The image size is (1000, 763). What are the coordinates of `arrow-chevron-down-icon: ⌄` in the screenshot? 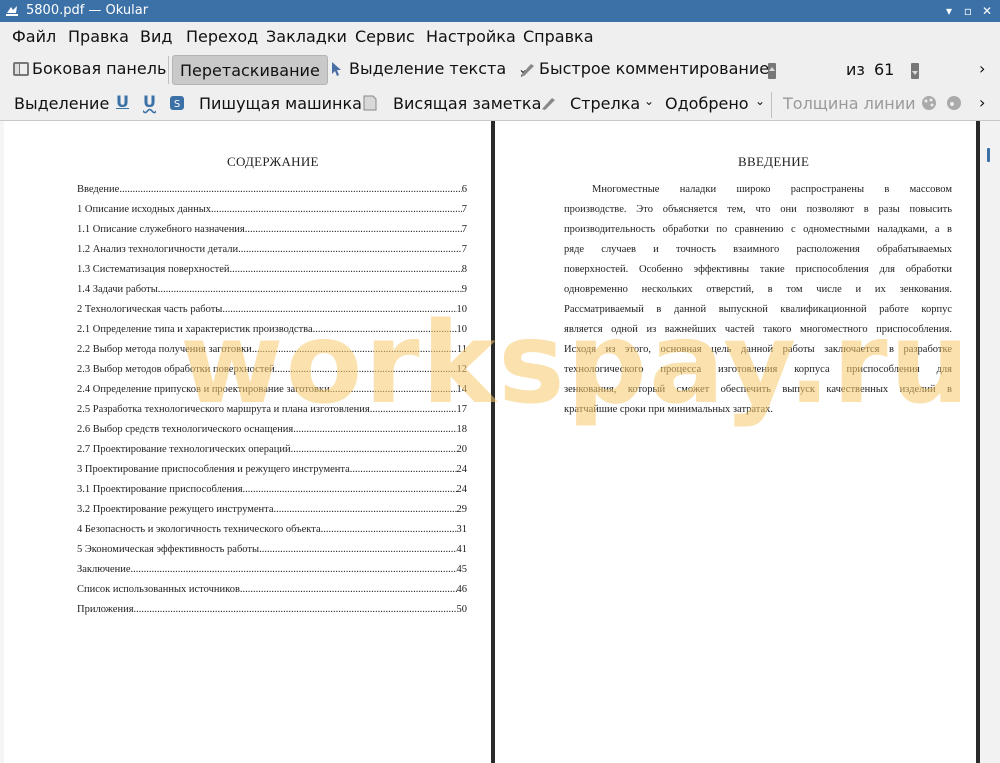 It's located at (649, 101).